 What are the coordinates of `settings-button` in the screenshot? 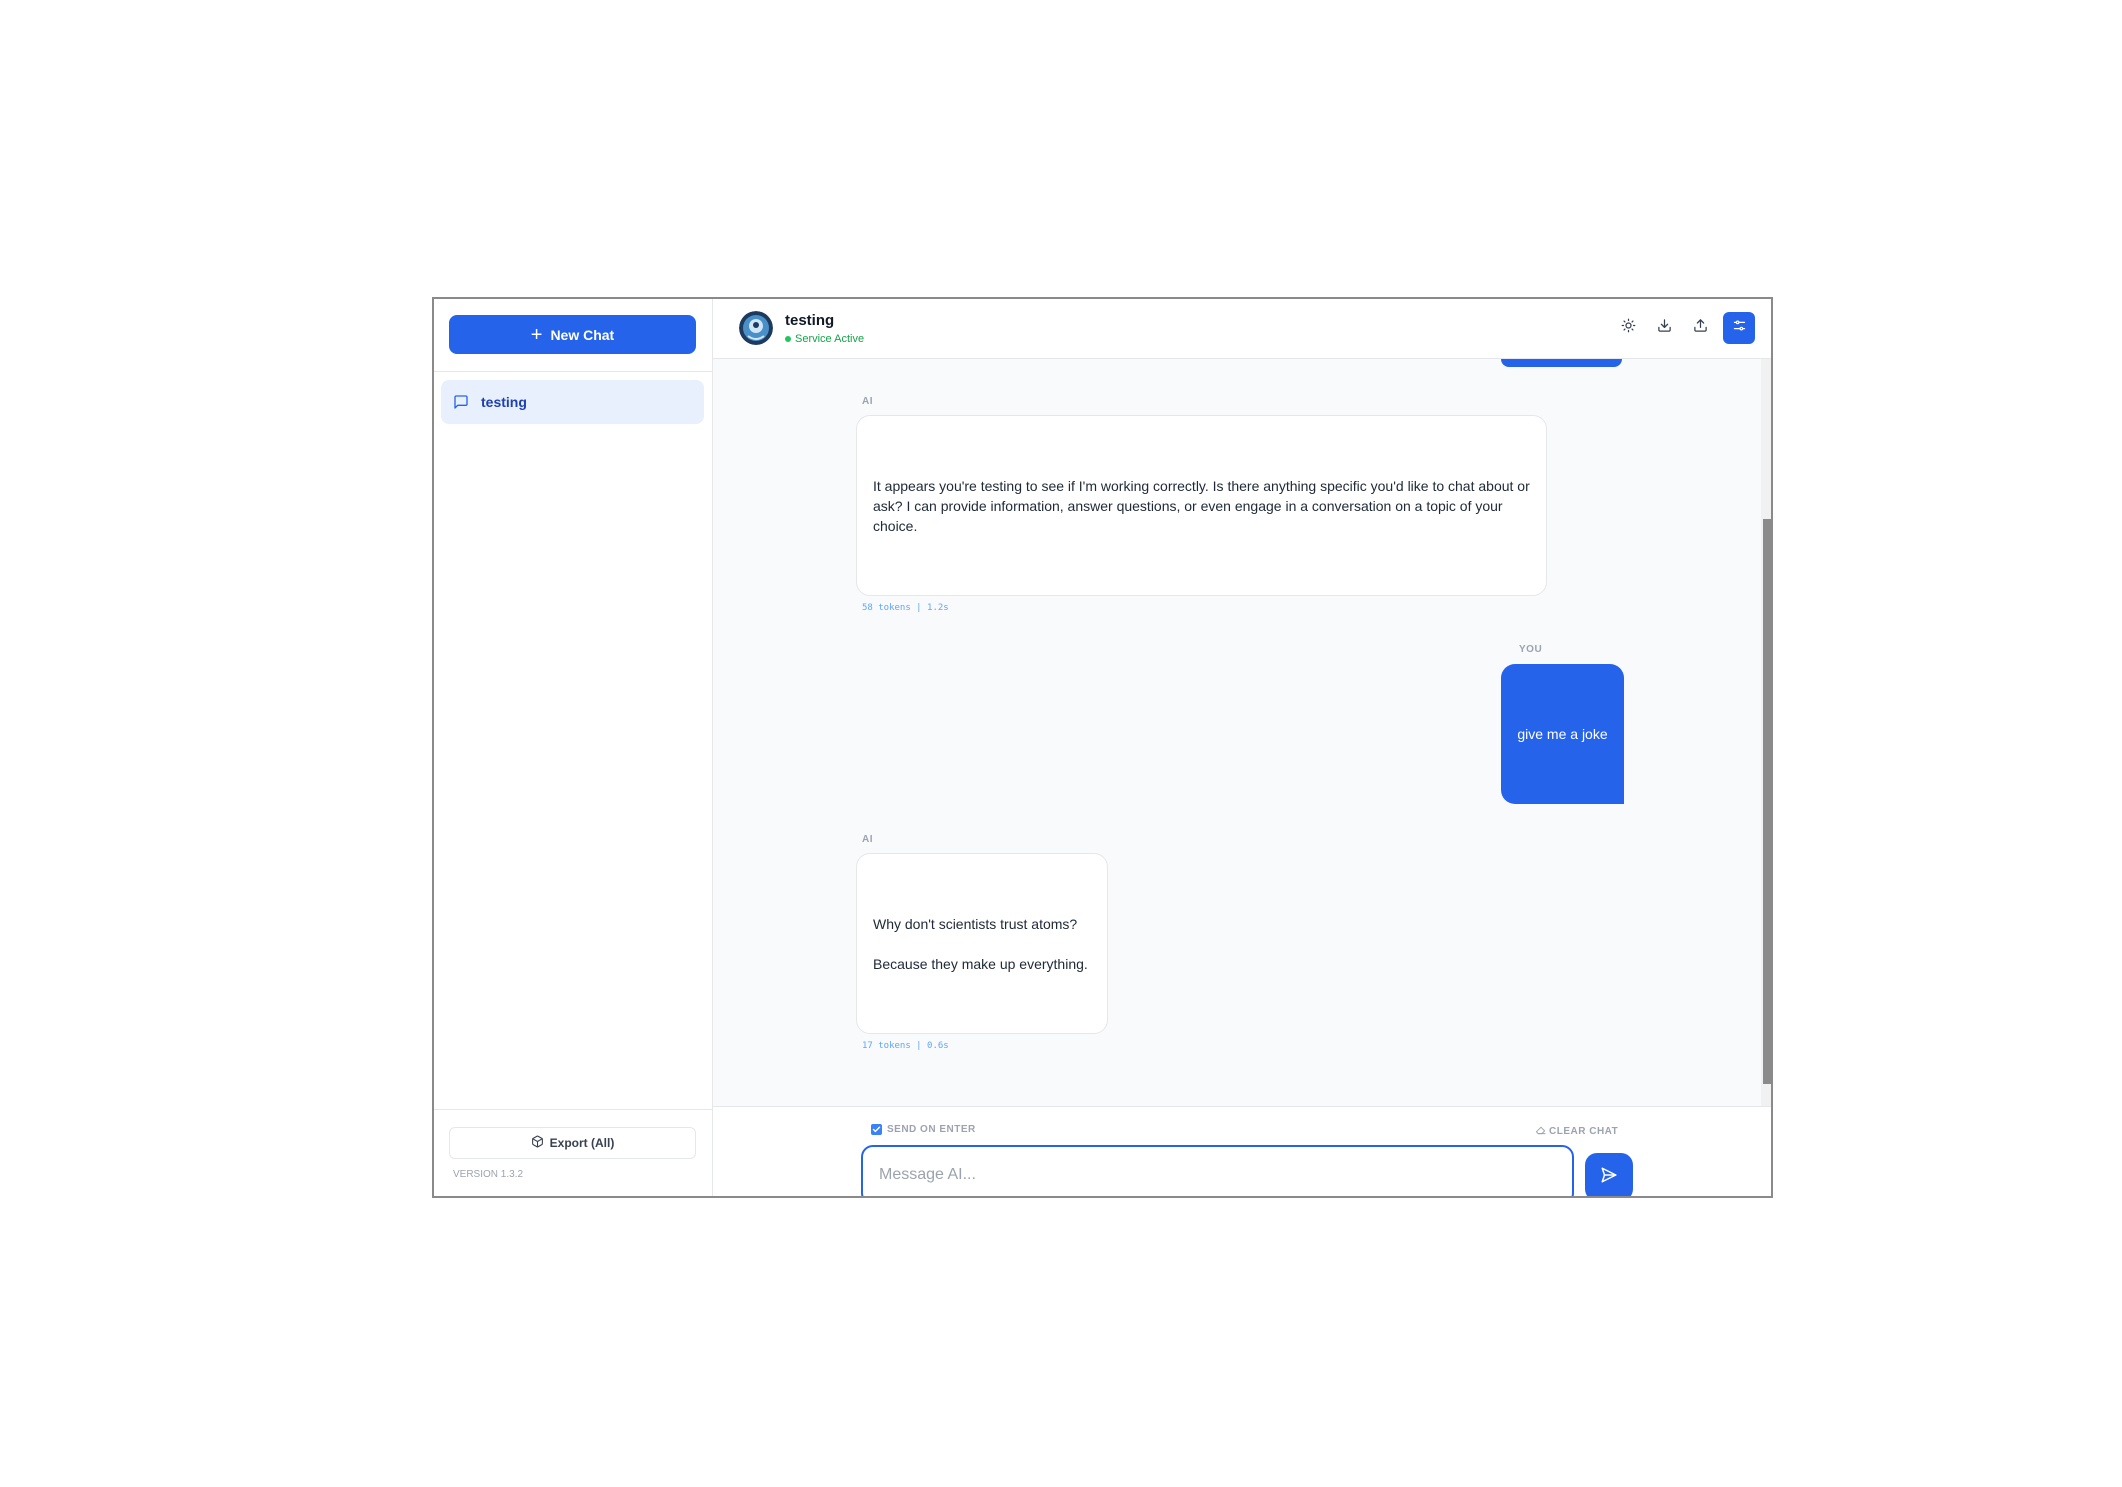 It's located at (1739, 328).